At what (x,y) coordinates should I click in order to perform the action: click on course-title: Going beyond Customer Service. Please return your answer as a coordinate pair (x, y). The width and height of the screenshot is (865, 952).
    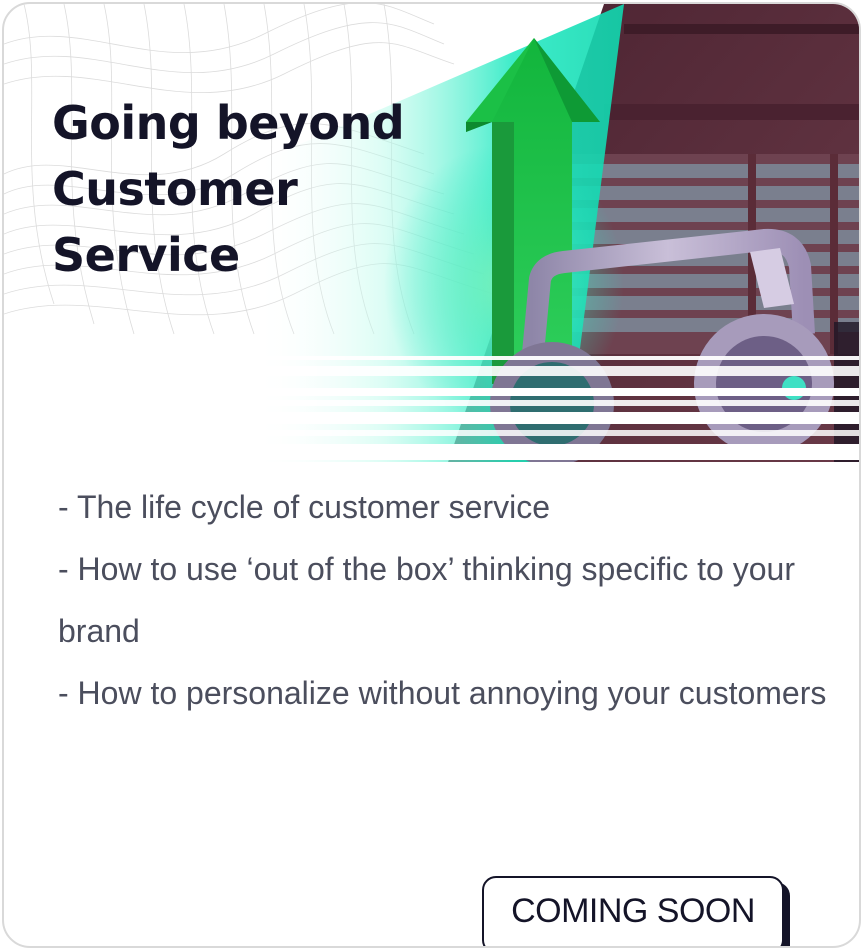
    Looking at the image, I should click on (228, 189).